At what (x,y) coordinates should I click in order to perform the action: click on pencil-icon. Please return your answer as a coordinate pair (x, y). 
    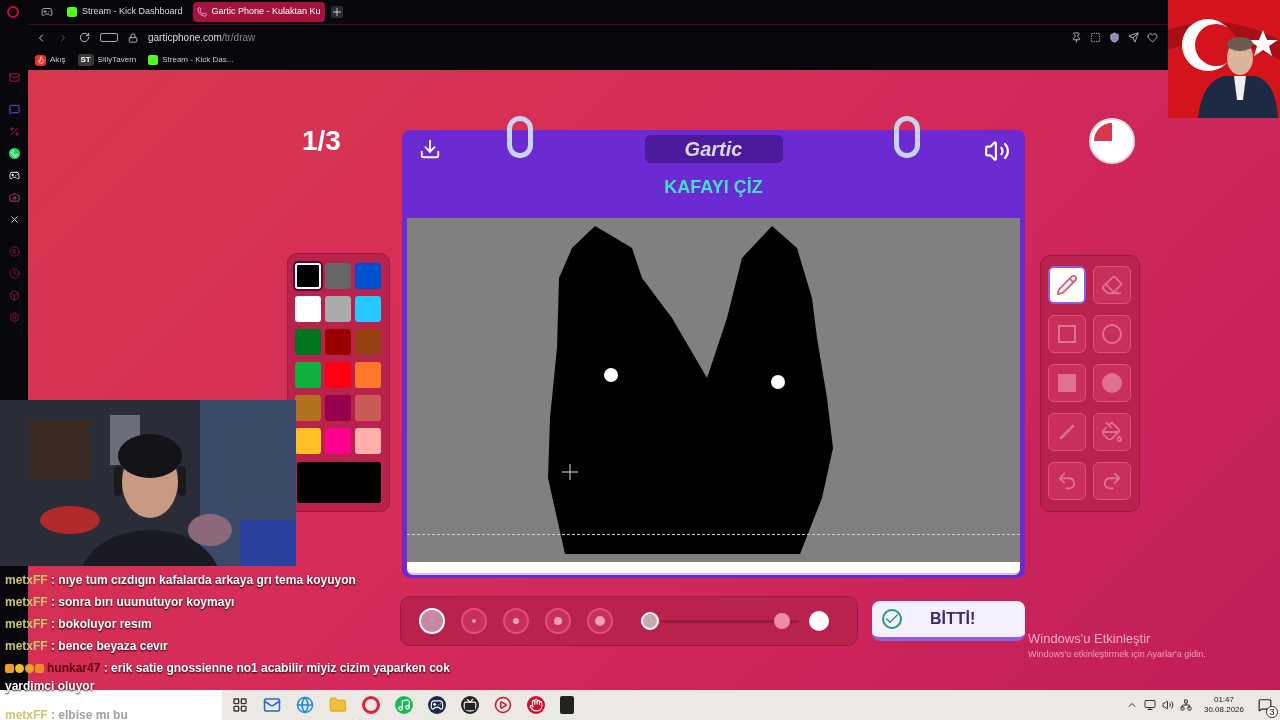
    Looking at the image, I should click on (1067, 285).